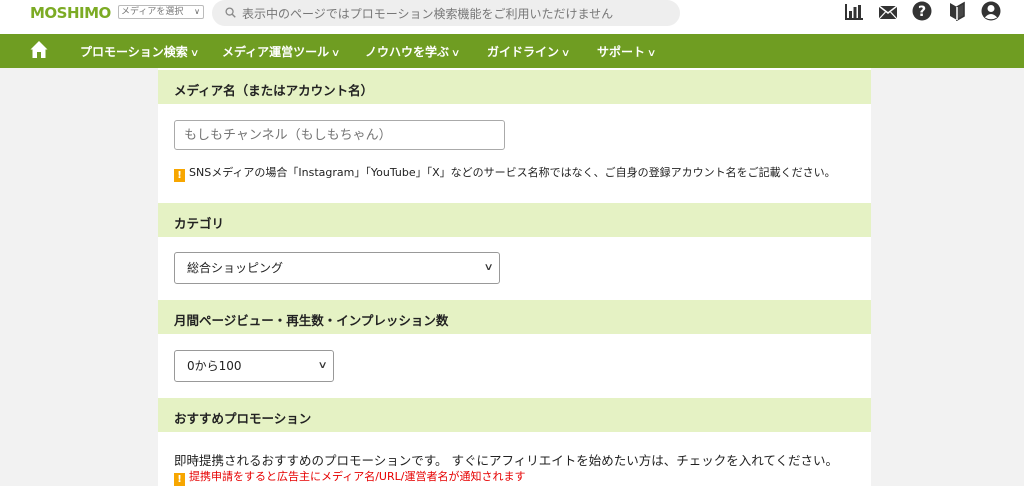 Image resolution: width=1024 pixels, height=486 pixels. Describe the element at coordinates (152, 12) in the screenshot. I see `media-select-label: メディアを選択` at that location.